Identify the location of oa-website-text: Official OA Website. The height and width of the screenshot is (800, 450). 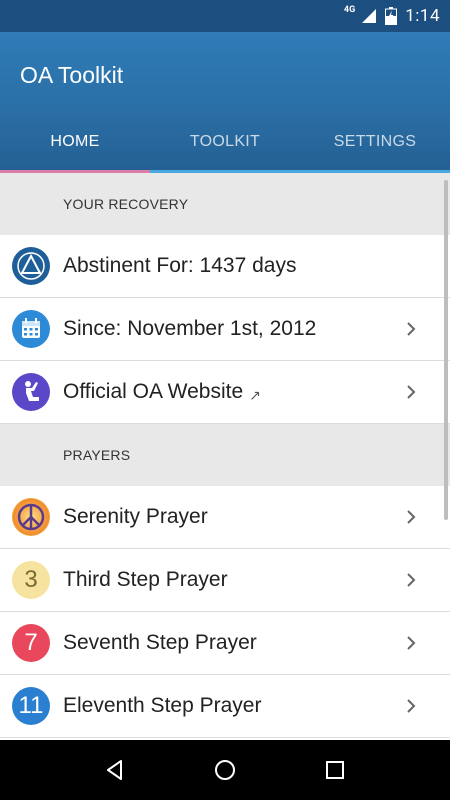
(153, 391).